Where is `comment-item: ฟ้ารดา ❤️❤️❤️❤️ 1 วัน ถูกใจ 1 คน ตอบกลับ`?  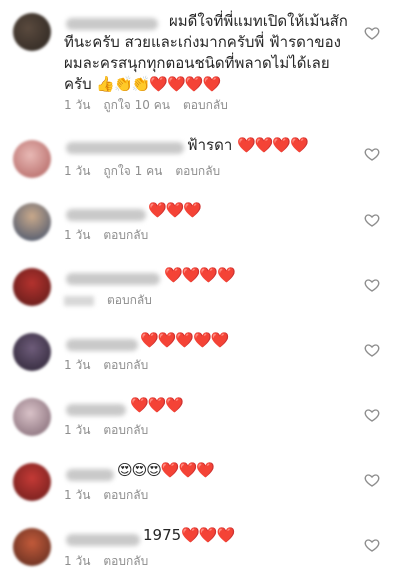 comment-item: ฟ้ารดา ❤️❤️❤️❤️ 1 วัน ถูกใจ 1 คน ตอบกลับ is located at coordinates (200, 159).